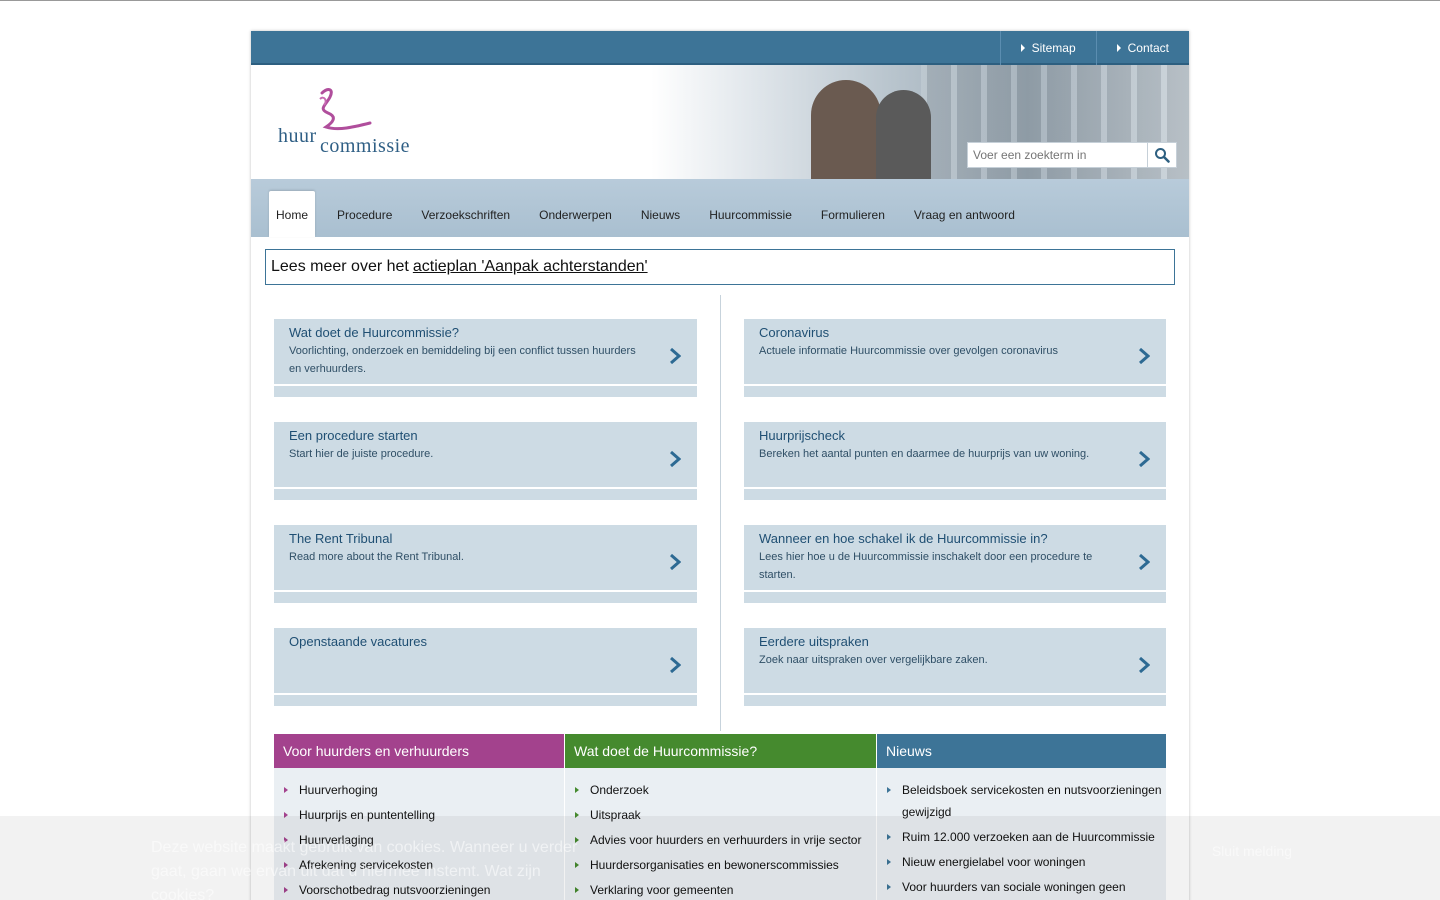 This screenshot has height=900, width=1440. What do you see at coordinates (365, 146) in the screenshot?
I see `logo-text-commissie: commissie` at bounding box center [365, 146].